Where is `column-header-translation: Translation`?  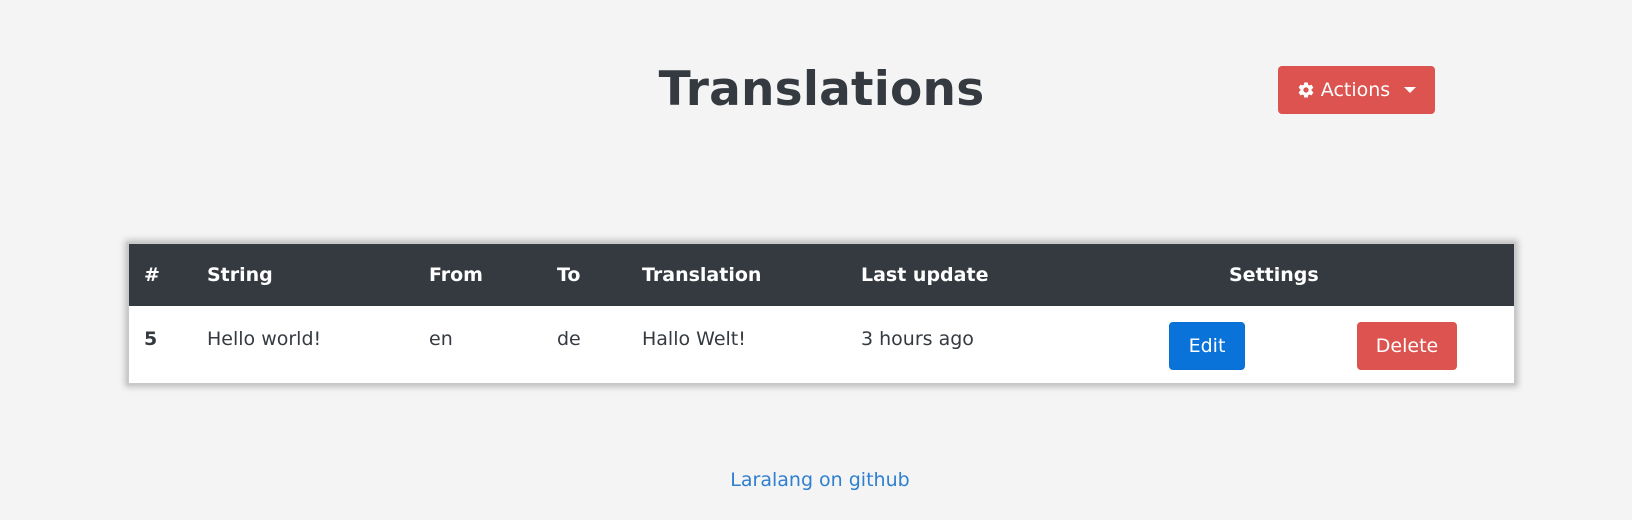 column-header-translation: Translation is located at coordinates (702, 275).